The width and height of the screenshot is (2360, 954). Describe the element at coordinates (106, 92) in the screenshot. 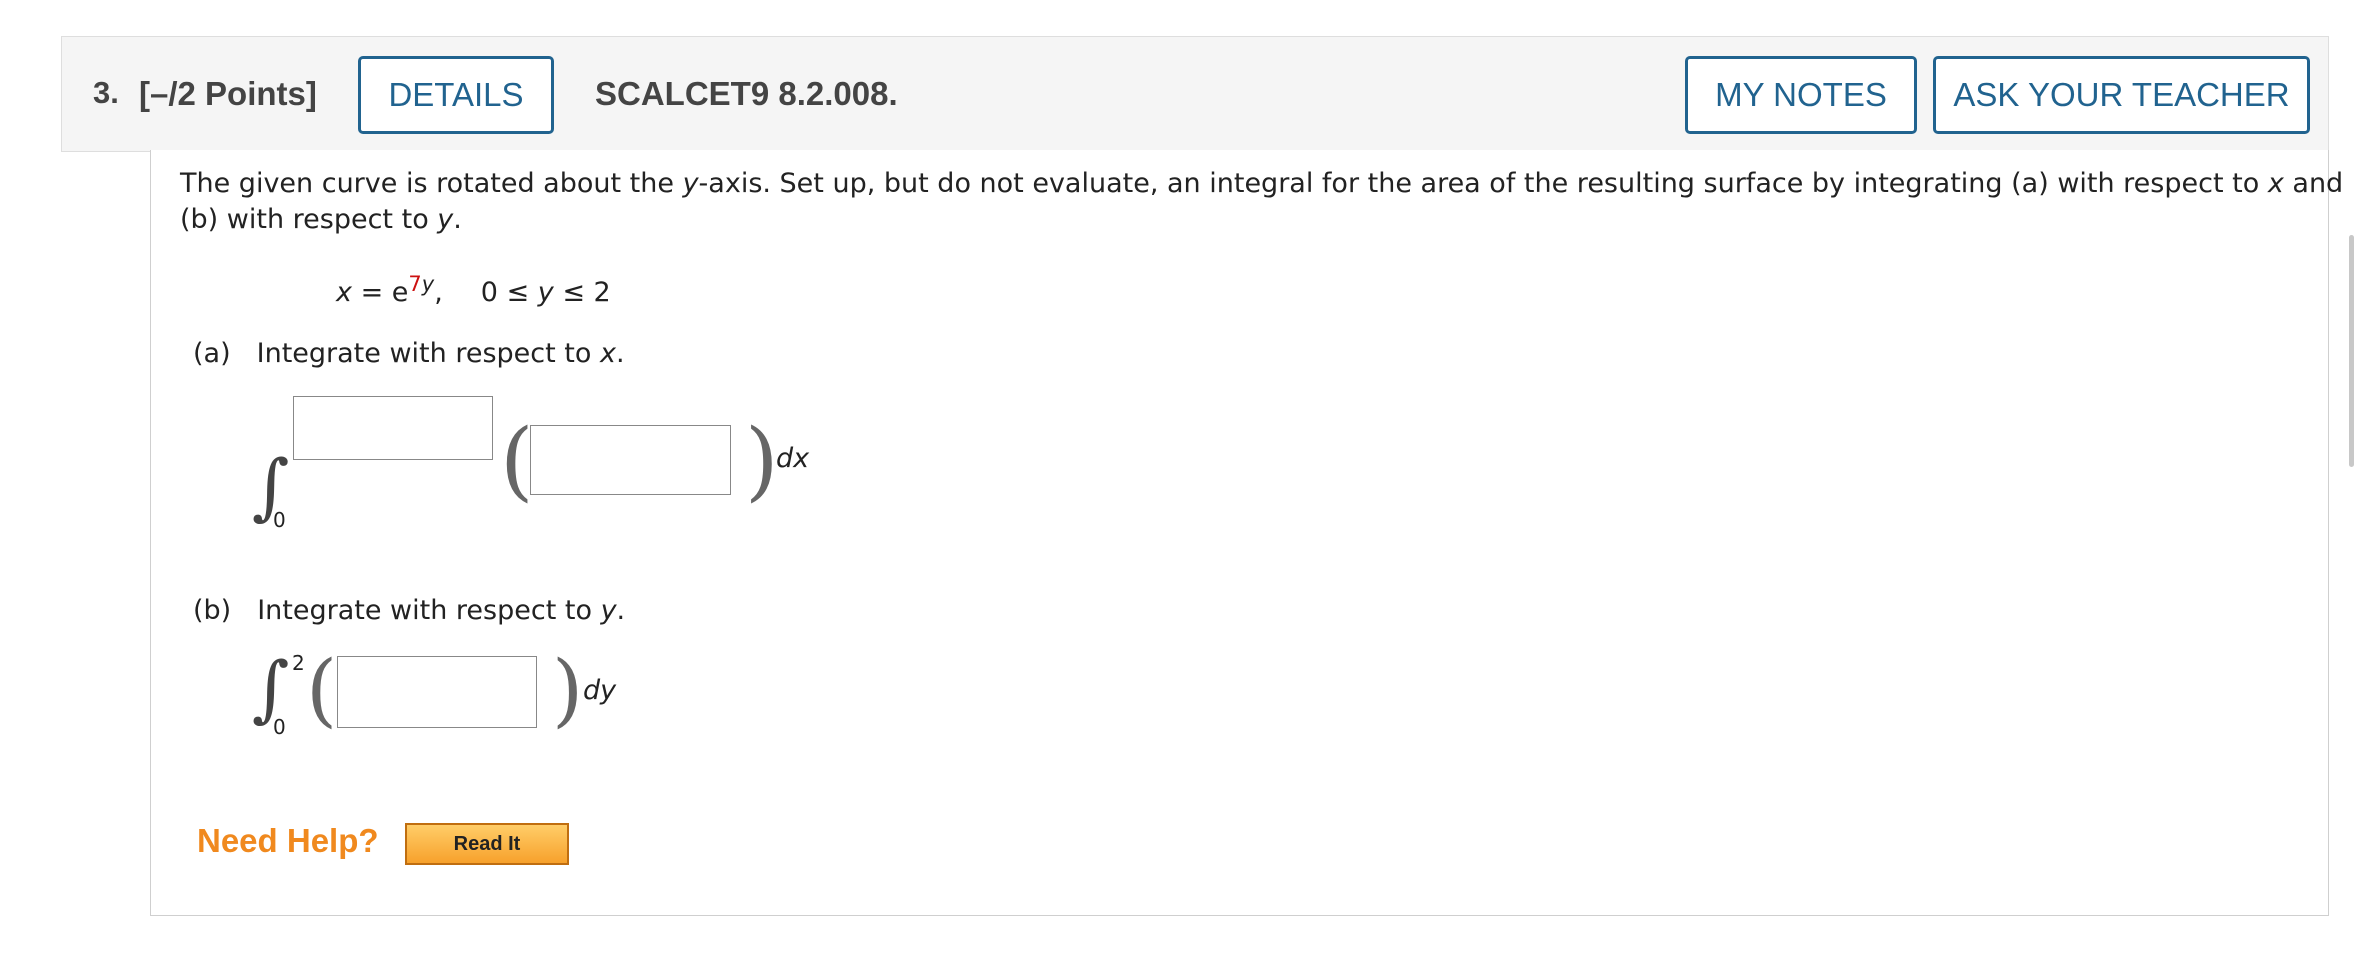

I see `question-number: 3.` at that location.